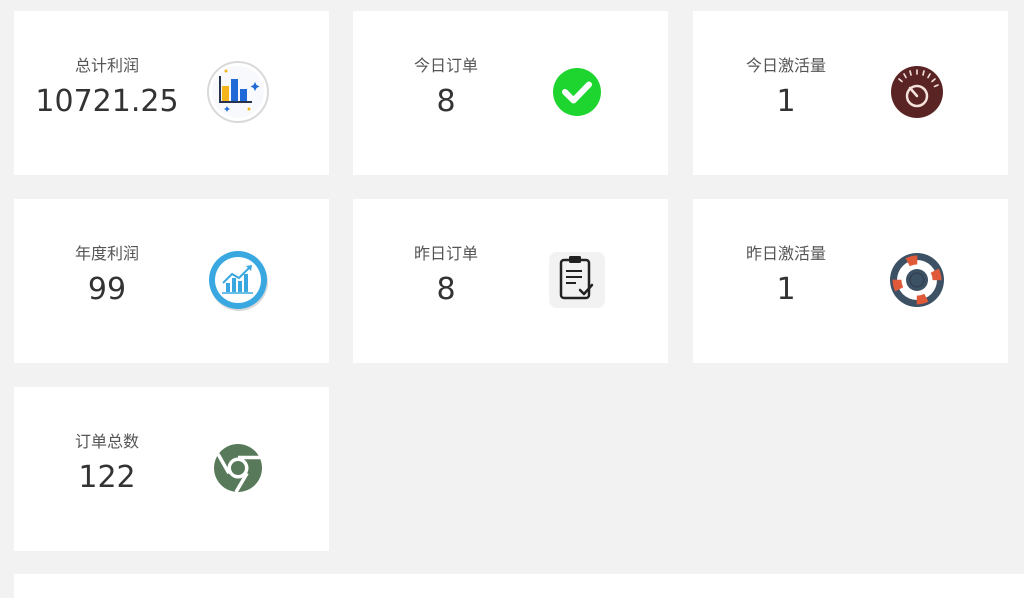  I want to click on stat-label: 今日激活量, so click(785, 65).